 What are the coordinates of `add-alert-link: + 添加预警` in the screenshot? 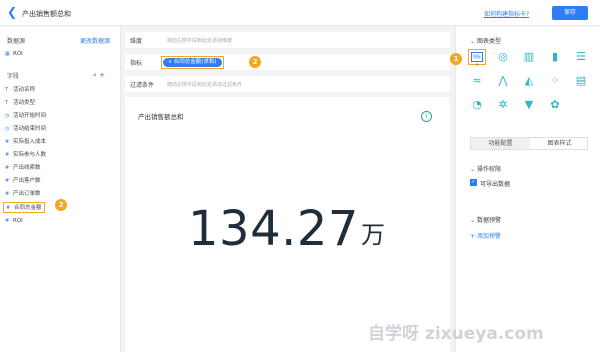 It's located at (485, 235).